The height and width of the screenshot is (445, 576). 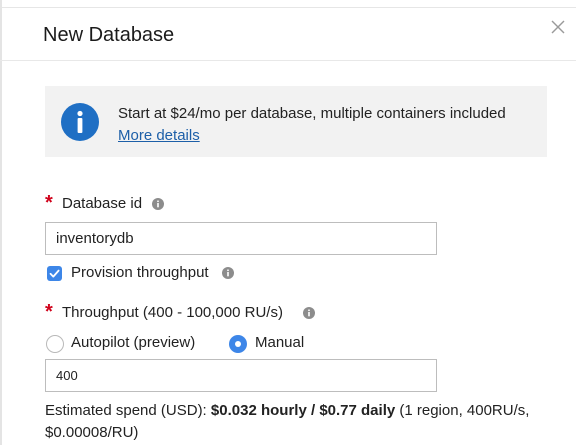 What do you see at coordinates (102, 203) in the screenshot?
I see `database-id-label: Database id` at bounding box center [102, 203].